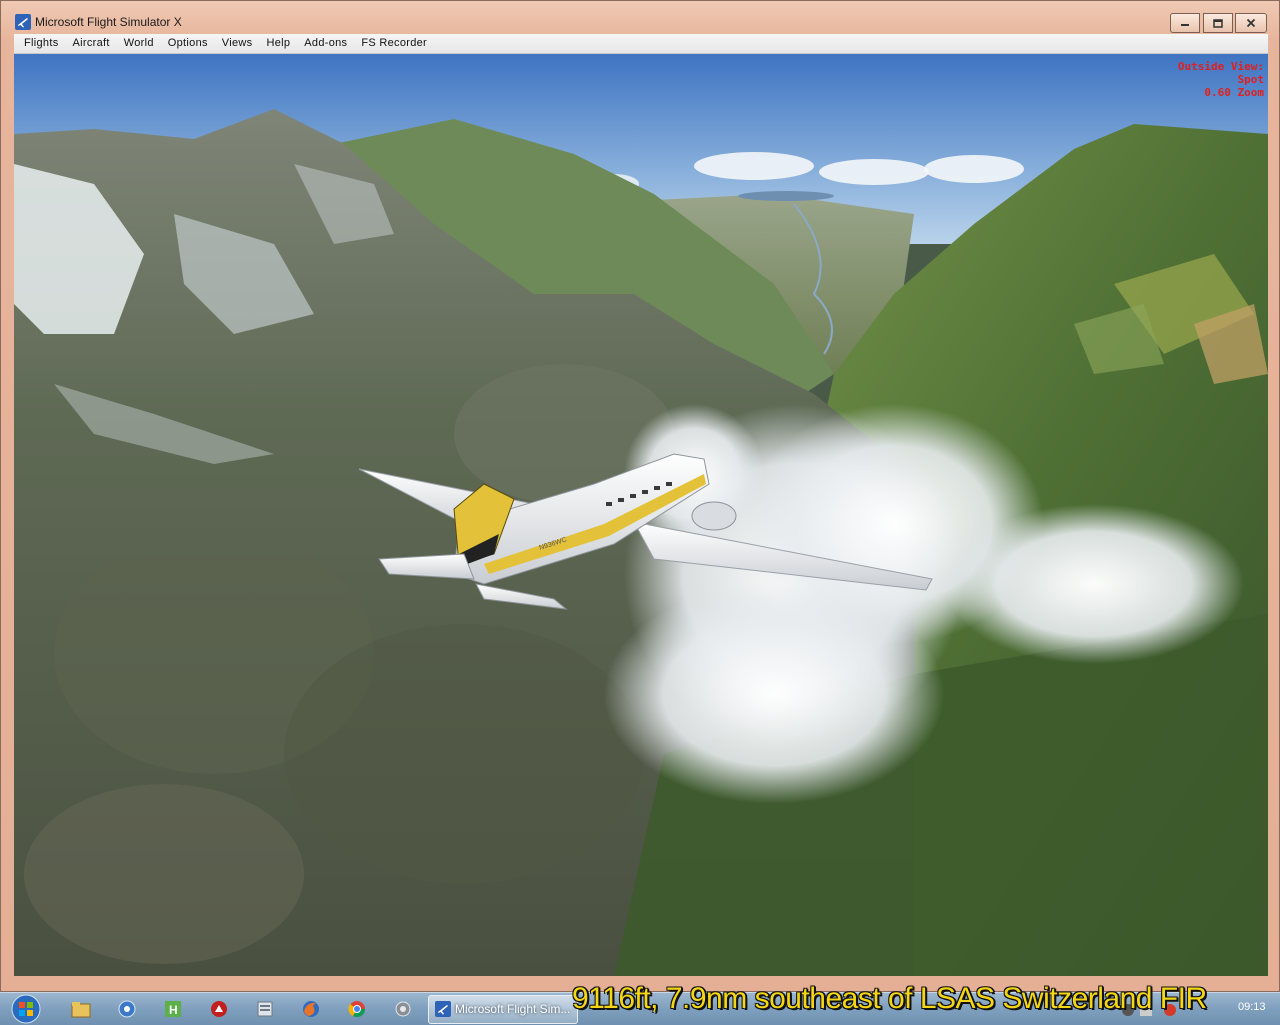  I want to click on view-info: Outside View: Spot 0.60 Zoom, so click(1221, 79).